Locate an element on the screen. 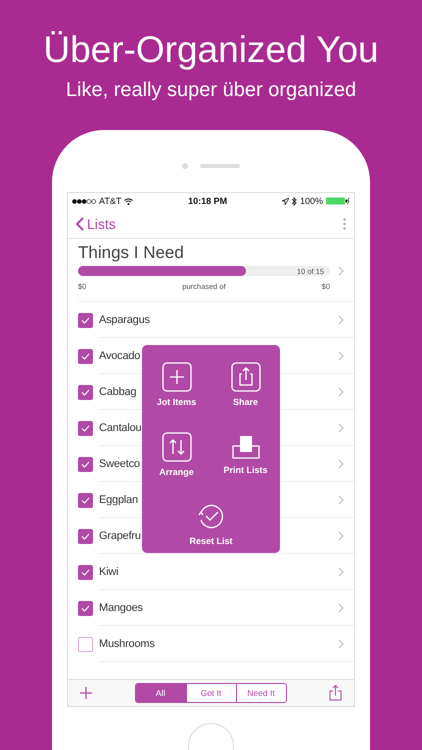 This screenshot has width=422, height=750. clock: 10:18 PM is located at coordinates (208, 201).